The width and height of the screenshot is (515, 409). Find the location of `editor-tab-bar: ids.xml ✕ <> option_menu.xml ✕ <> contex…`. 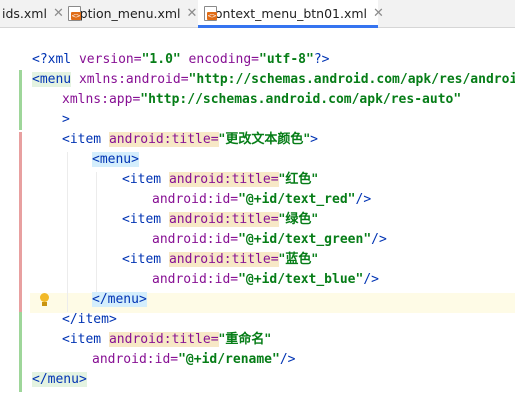

editor-tab-bar: ids.xml ✕ <> option_menu.xml ✕ <> contex… is located at coordinates (257, 14).